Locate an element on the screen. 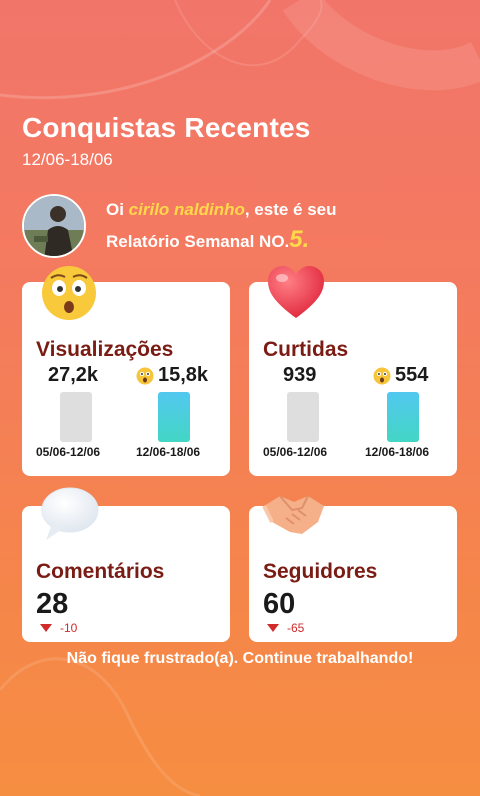 This screenshot has height=796, width=480. likes-curr-value: 554 is located at coordinates (400, 375).